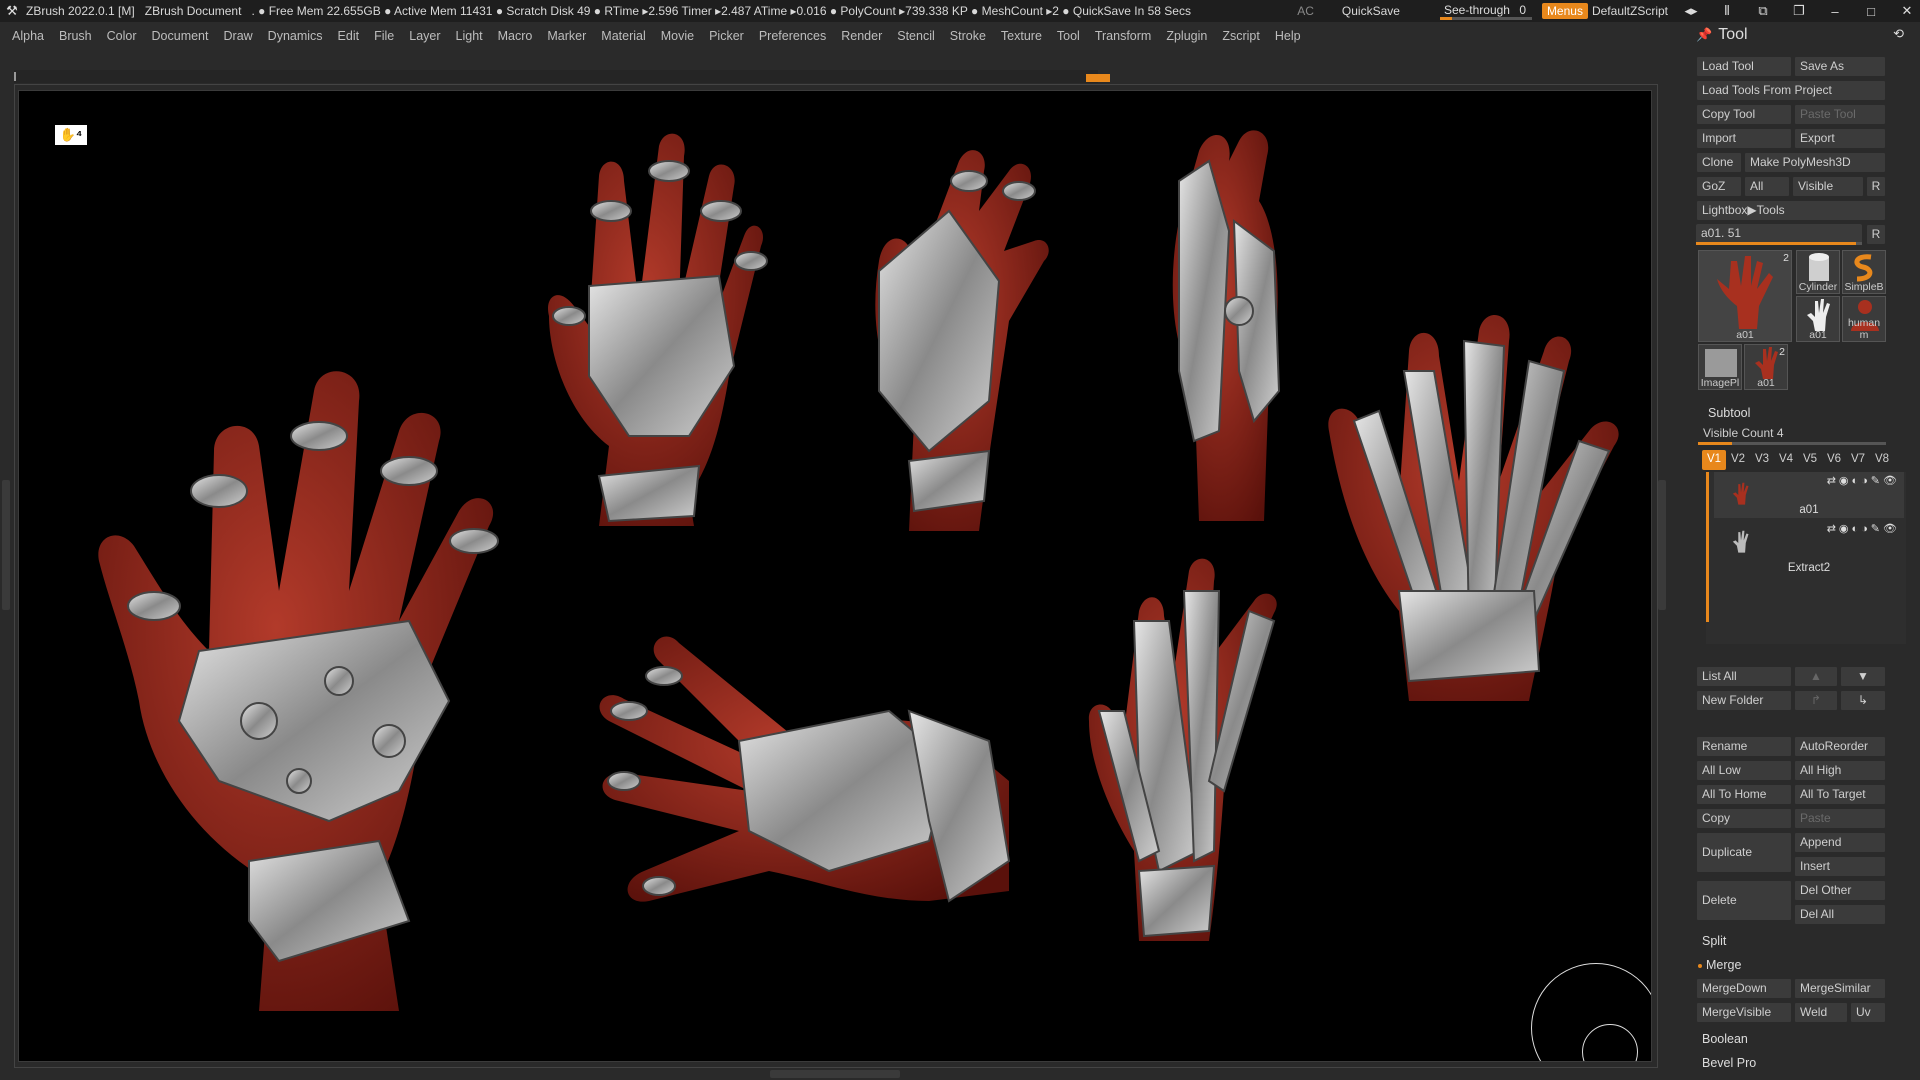 This screenshot has width=1920, height=1080. What do you see at coordinates (1744, 852) in the screenshot?
I see `duplicate-button: Duplicate` at bounding box center [1744, 852].